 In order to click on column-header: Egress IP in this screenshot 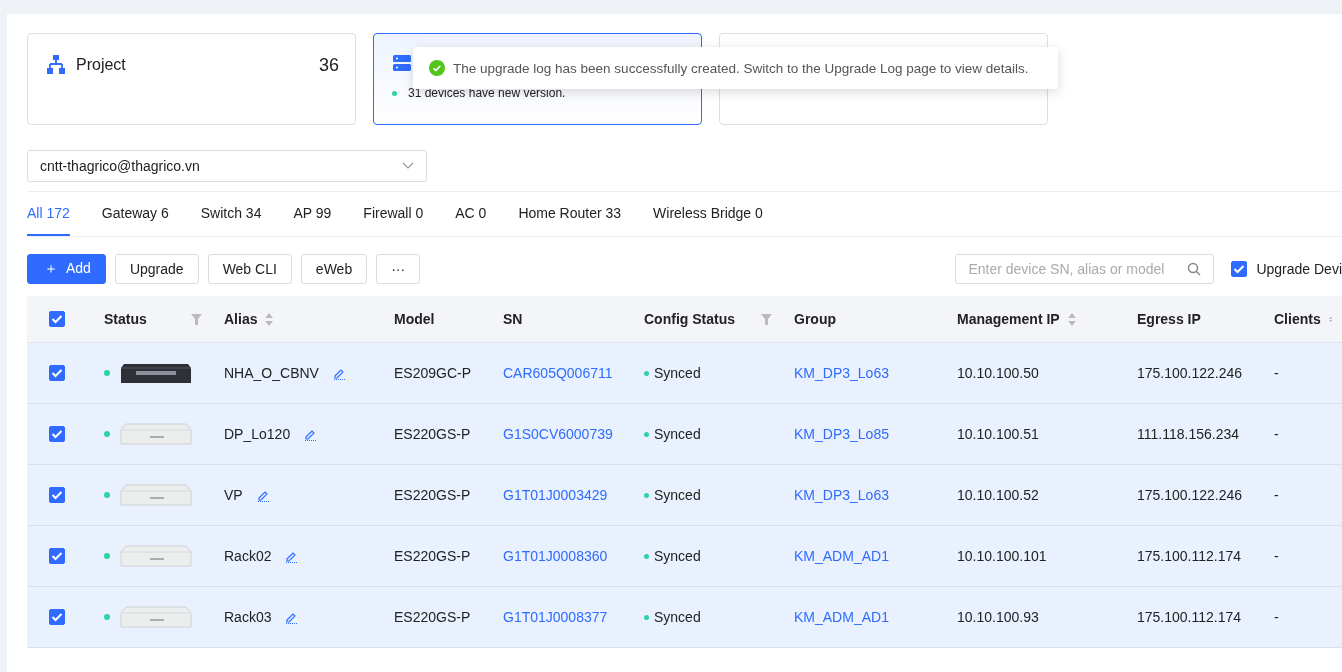, I will do `click(1169, 319)`.